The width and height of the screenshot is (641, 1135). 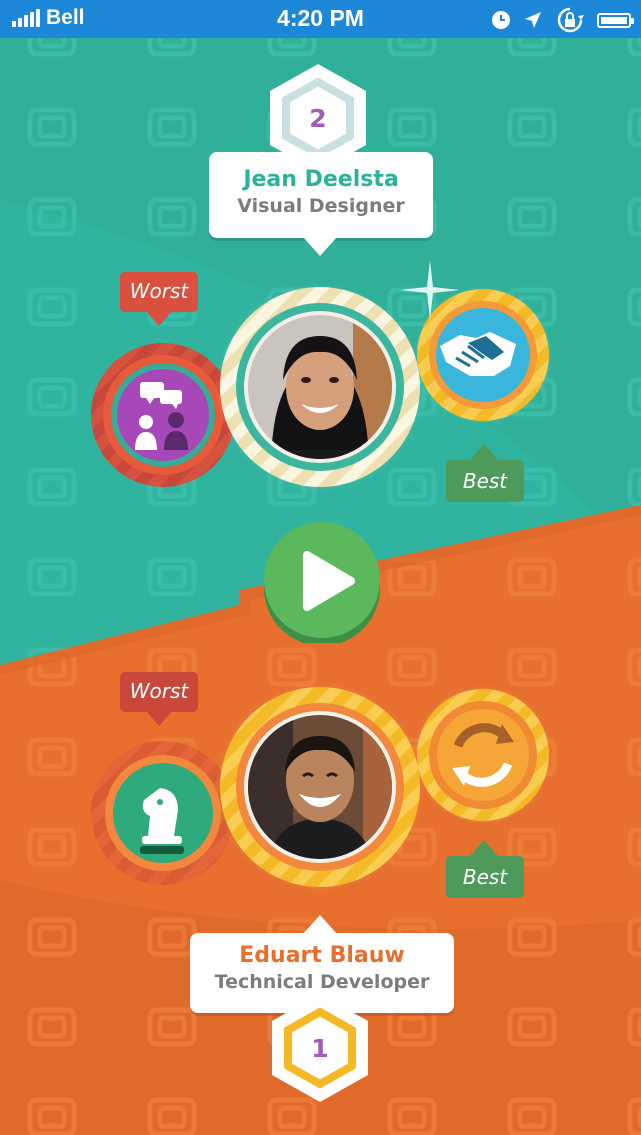 What do you see at coordinates (159, 692) in the screenshot?
I see `worst-tag-bottom: Worst` at bounding box center [159, 692].